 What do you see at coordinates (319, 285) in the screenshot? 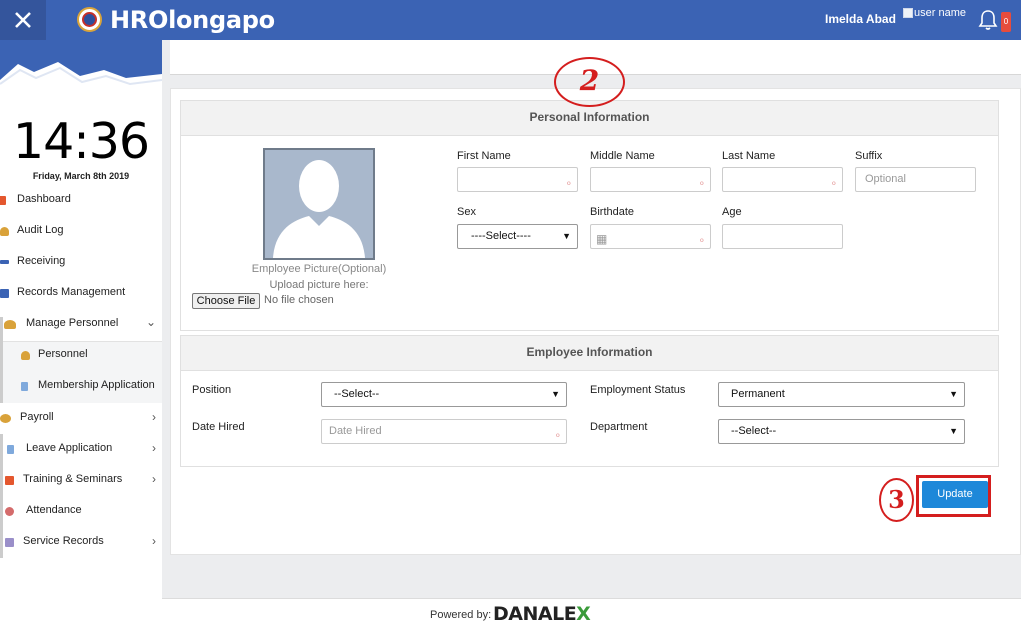
I see `upload-caption: Upload picture here:` at bounding box center [319, 285].